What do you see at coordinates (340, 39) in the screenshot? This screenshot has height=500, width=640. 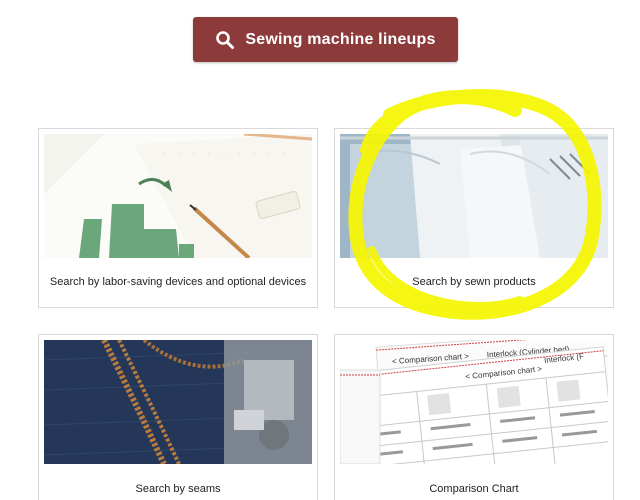 I see `lineup-button-label: Sewing machine lineups` at bounding box center [340, 39].